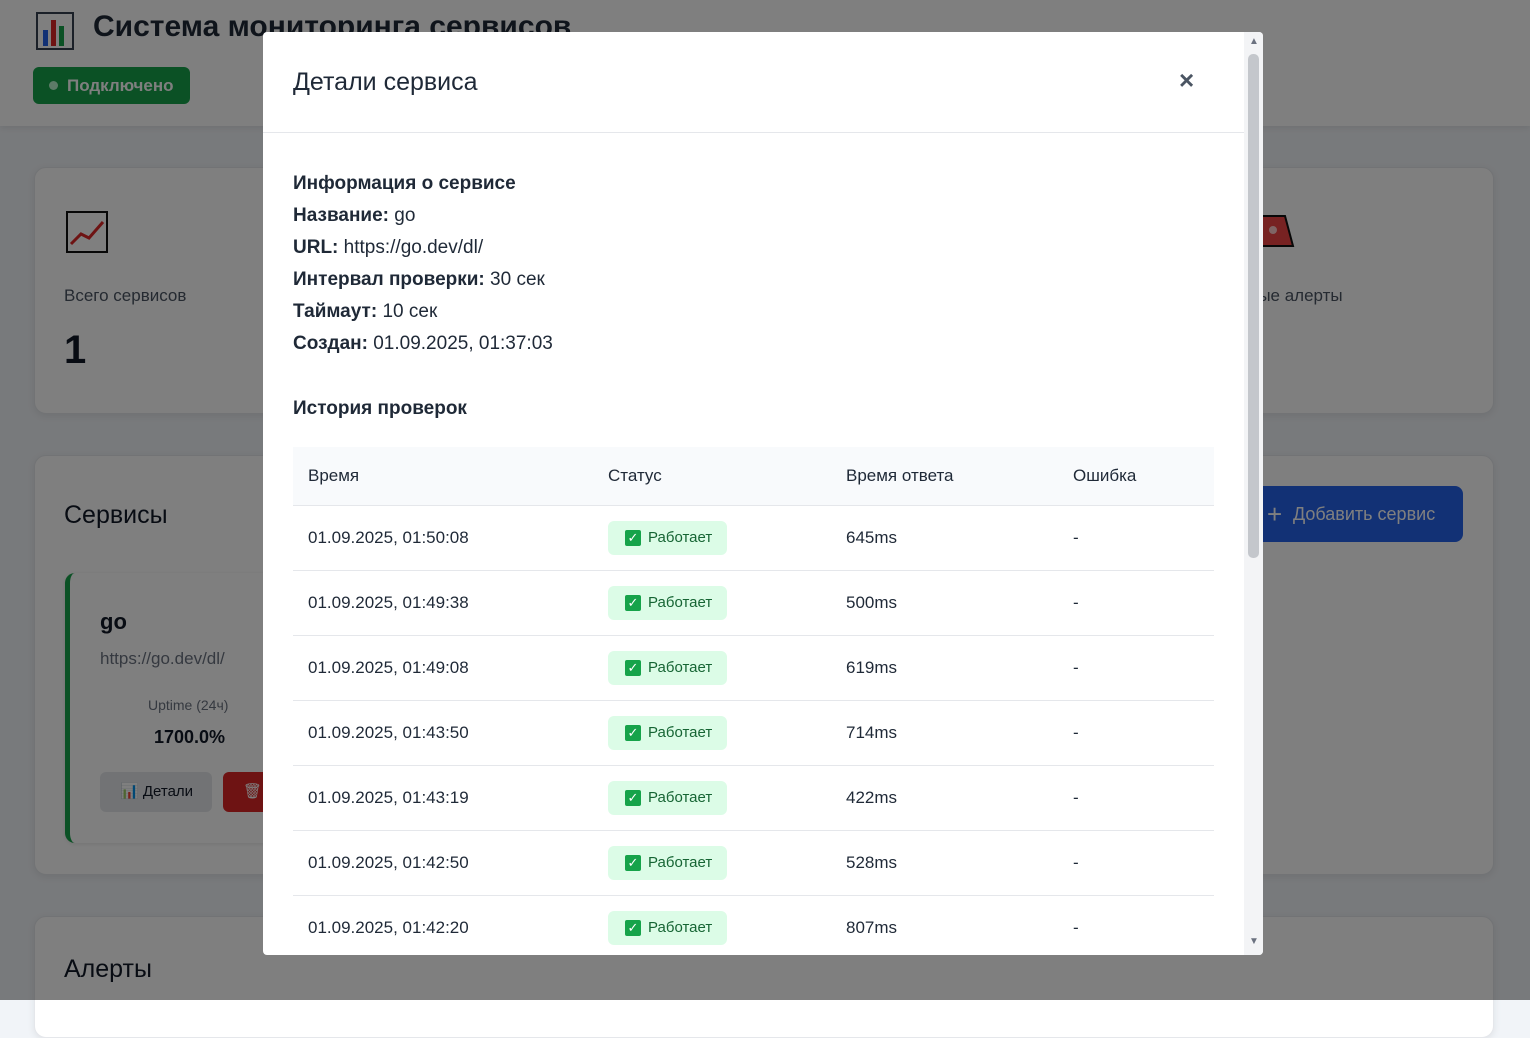  Describe the element at coordinates (944, 798) in the screenshot. I see `cell-response-time: 422ms` at that location.